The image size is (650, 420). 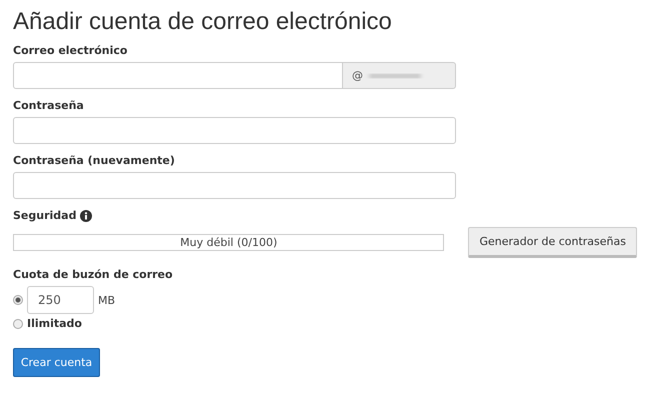 What do you see at coordinates (60, 300) in the screenshot?
I see `quota-field: 250` at bounding box center [60, 300].